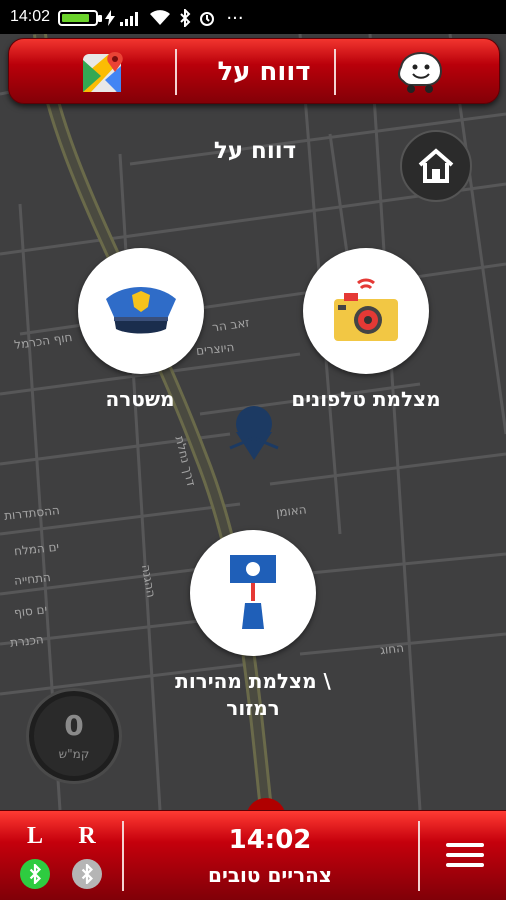 This screenshot has height=900, width=506. Describe the element at coordinates (87, 836) in the screenshot. I see `right-earbud-label: R` at that location.